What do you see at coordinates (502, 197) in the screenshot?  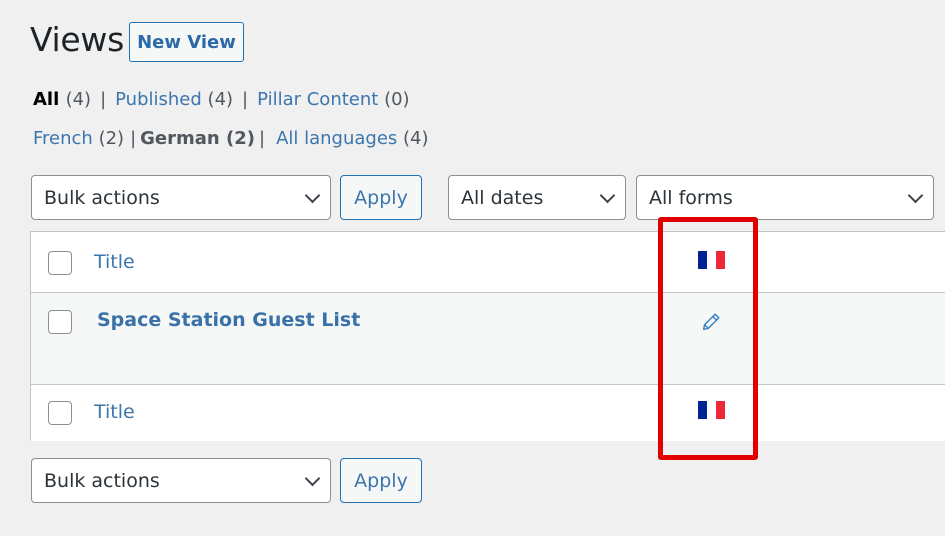 I see `dates-filter-selected-value: All dates` at bounding box center [502, 197].